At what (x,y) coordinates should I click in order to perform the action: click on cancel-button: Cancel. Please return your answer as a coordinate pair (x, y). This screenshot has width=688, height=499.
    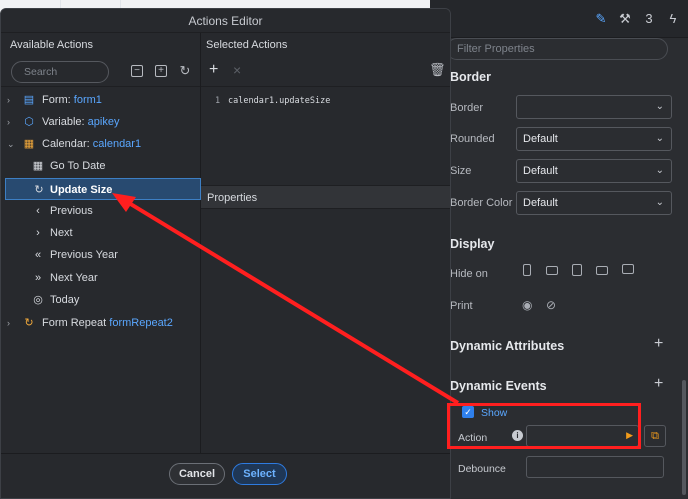
    Looking at the image, I should click on (197, 474).